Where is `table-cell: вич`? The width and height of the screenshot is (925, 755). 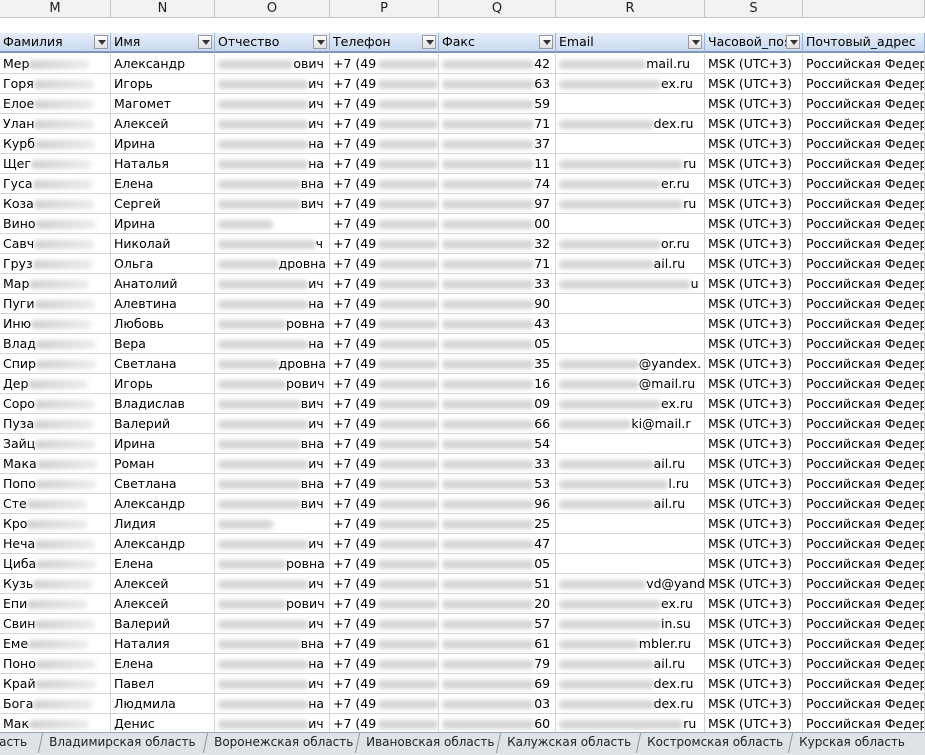 table-cell: вич is located at coordinates (272, 204).